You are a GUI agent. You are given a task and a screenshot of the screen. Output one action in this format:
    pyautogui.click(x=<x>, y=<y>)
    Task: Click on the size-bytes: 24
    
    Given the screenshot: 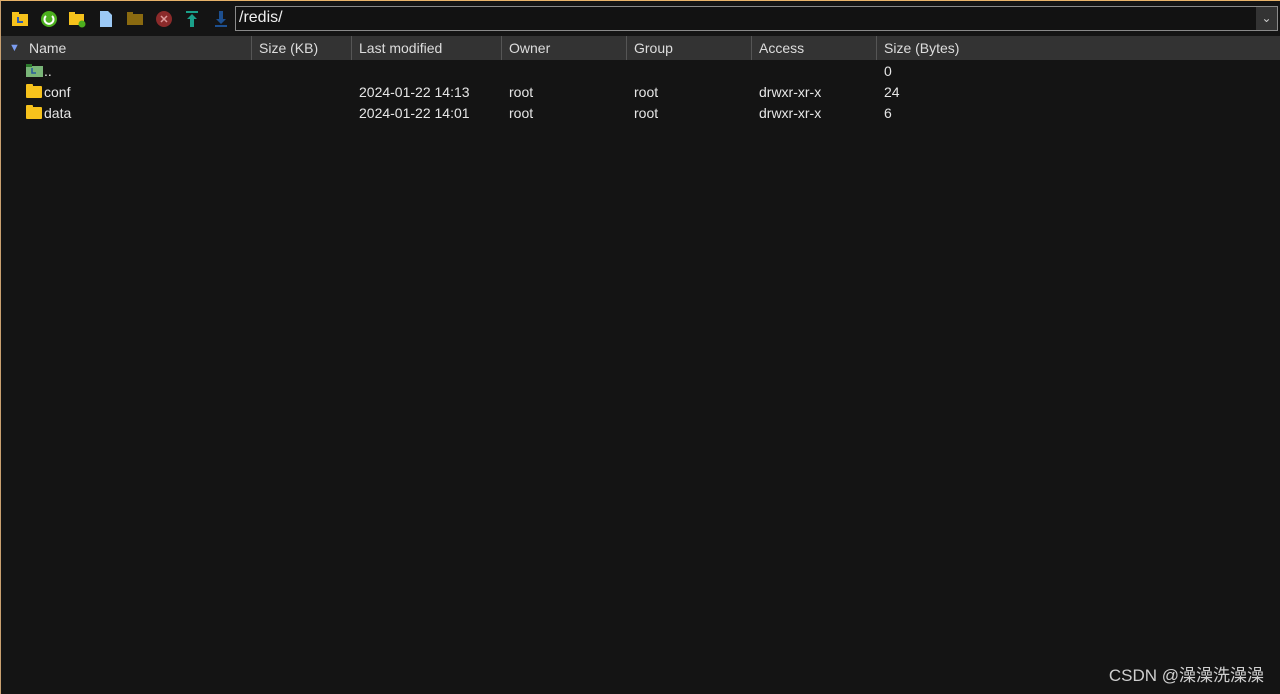 What is the action you would take?
    pyautogui.click(x=892, y=92)
    